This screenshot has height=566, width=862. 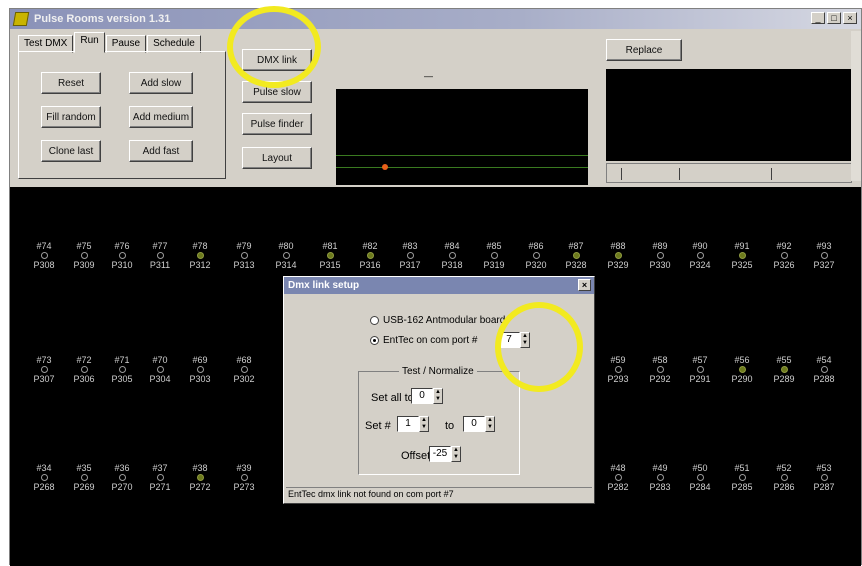 I want to click on close-button: ×, so click(x=850, y=18).